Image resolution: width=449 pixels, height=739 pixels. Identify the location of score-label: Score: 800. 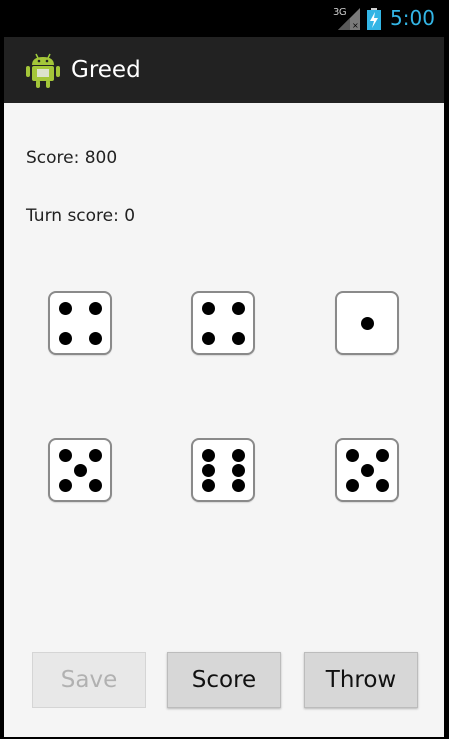
(72, 158).